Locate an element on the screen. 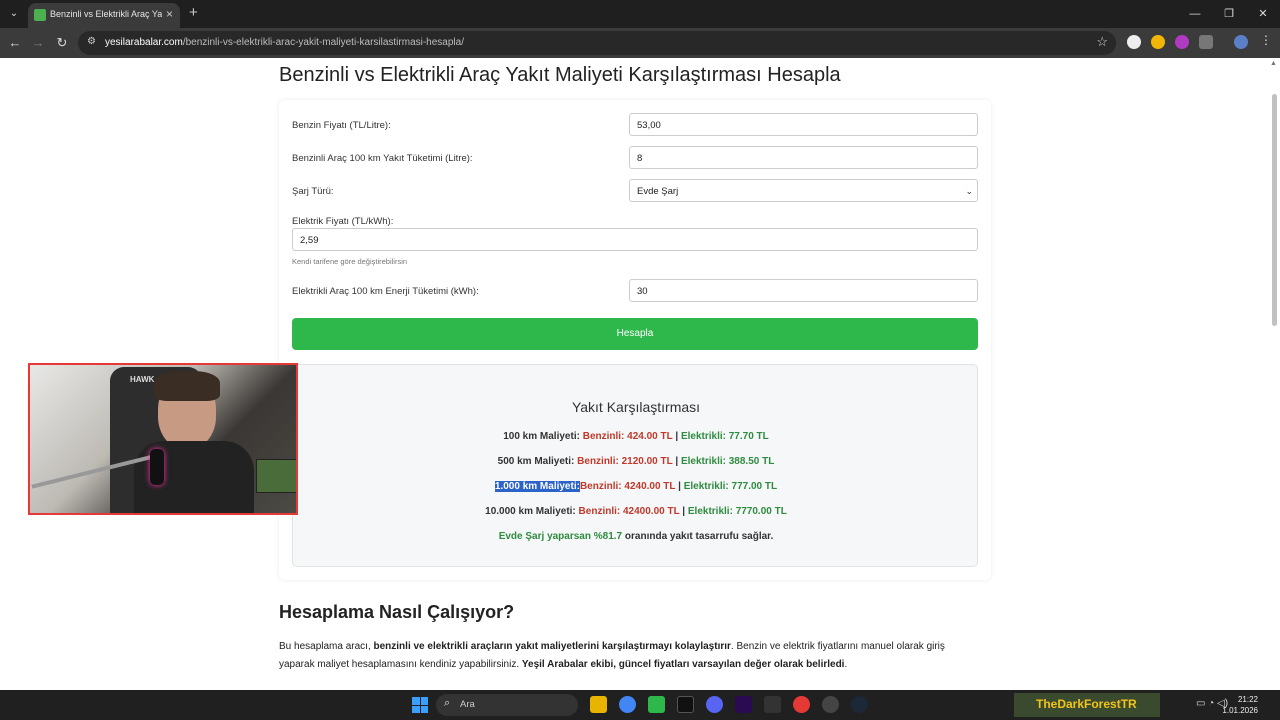 This screenshot has height=720, width=1280. page-scrollbar: ▲ is located at coordinates (1274, 374).